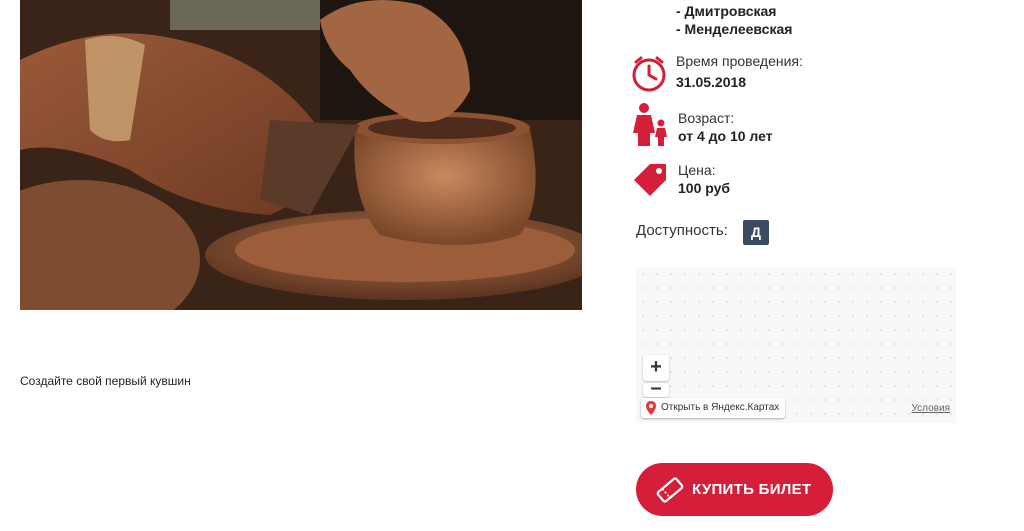  I want to click on price-value: 100 руб, so click(704, 188).